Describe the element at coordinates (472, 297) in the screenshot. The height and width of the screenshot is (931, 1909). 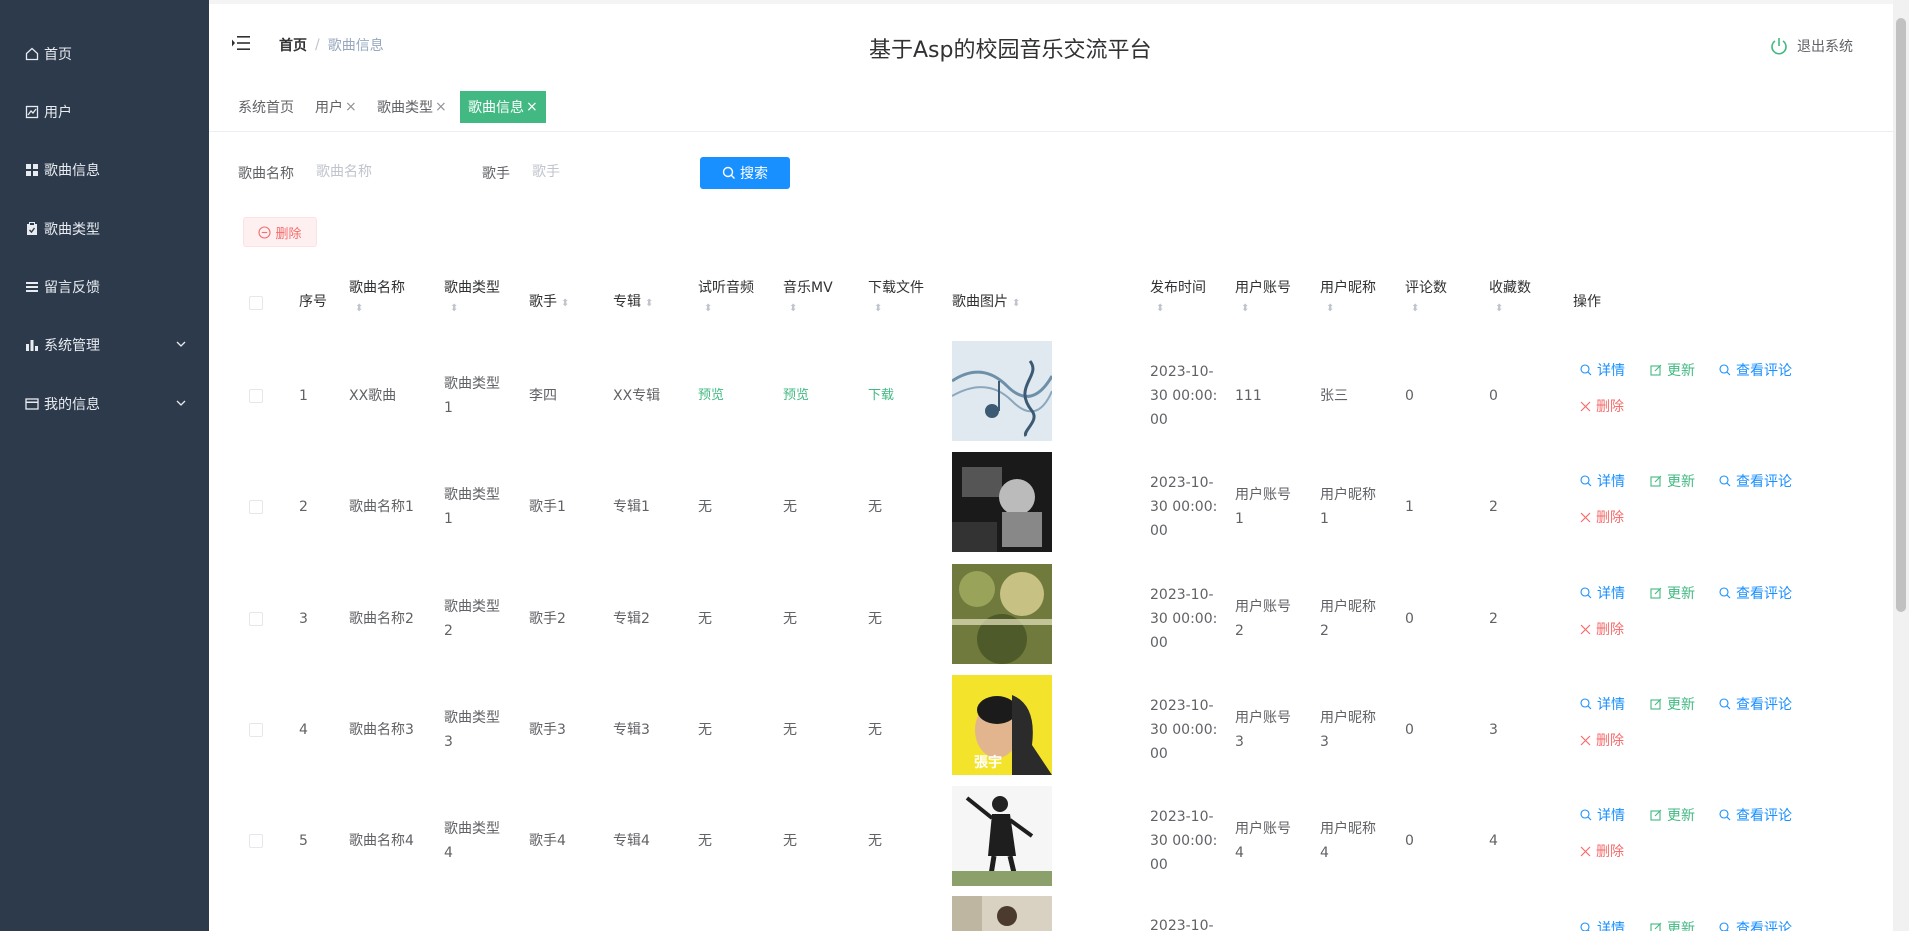
I see `th-type: 歌曲类型 ⬍` at that location.